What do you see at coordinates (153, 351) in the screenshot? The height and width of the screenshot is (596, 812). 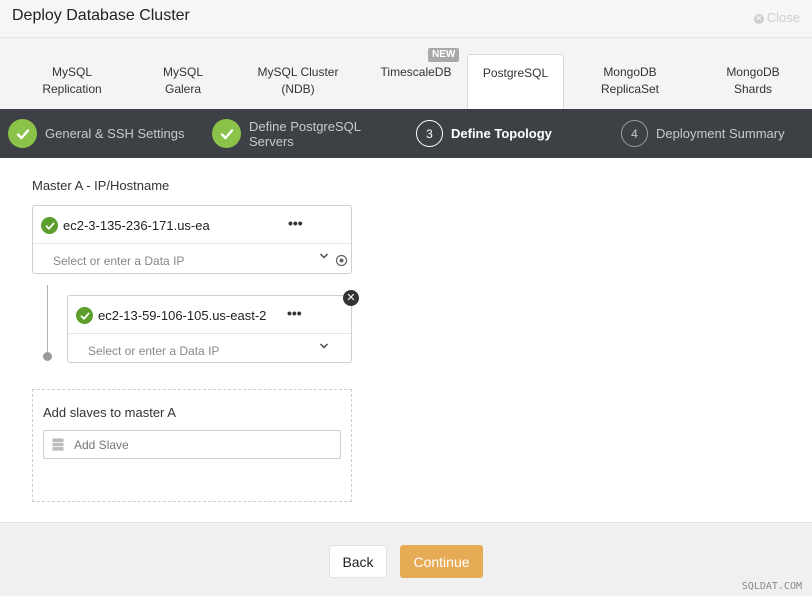 I see `slave-data-ip-input: Select or enter a Data IP` at bounding box center [153, 351].